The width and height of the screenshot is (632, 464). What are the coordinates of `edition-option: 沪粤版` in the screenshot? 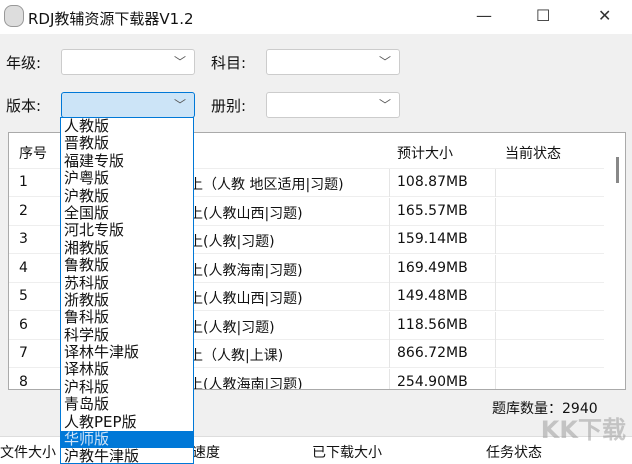 It's located at (127, 178).